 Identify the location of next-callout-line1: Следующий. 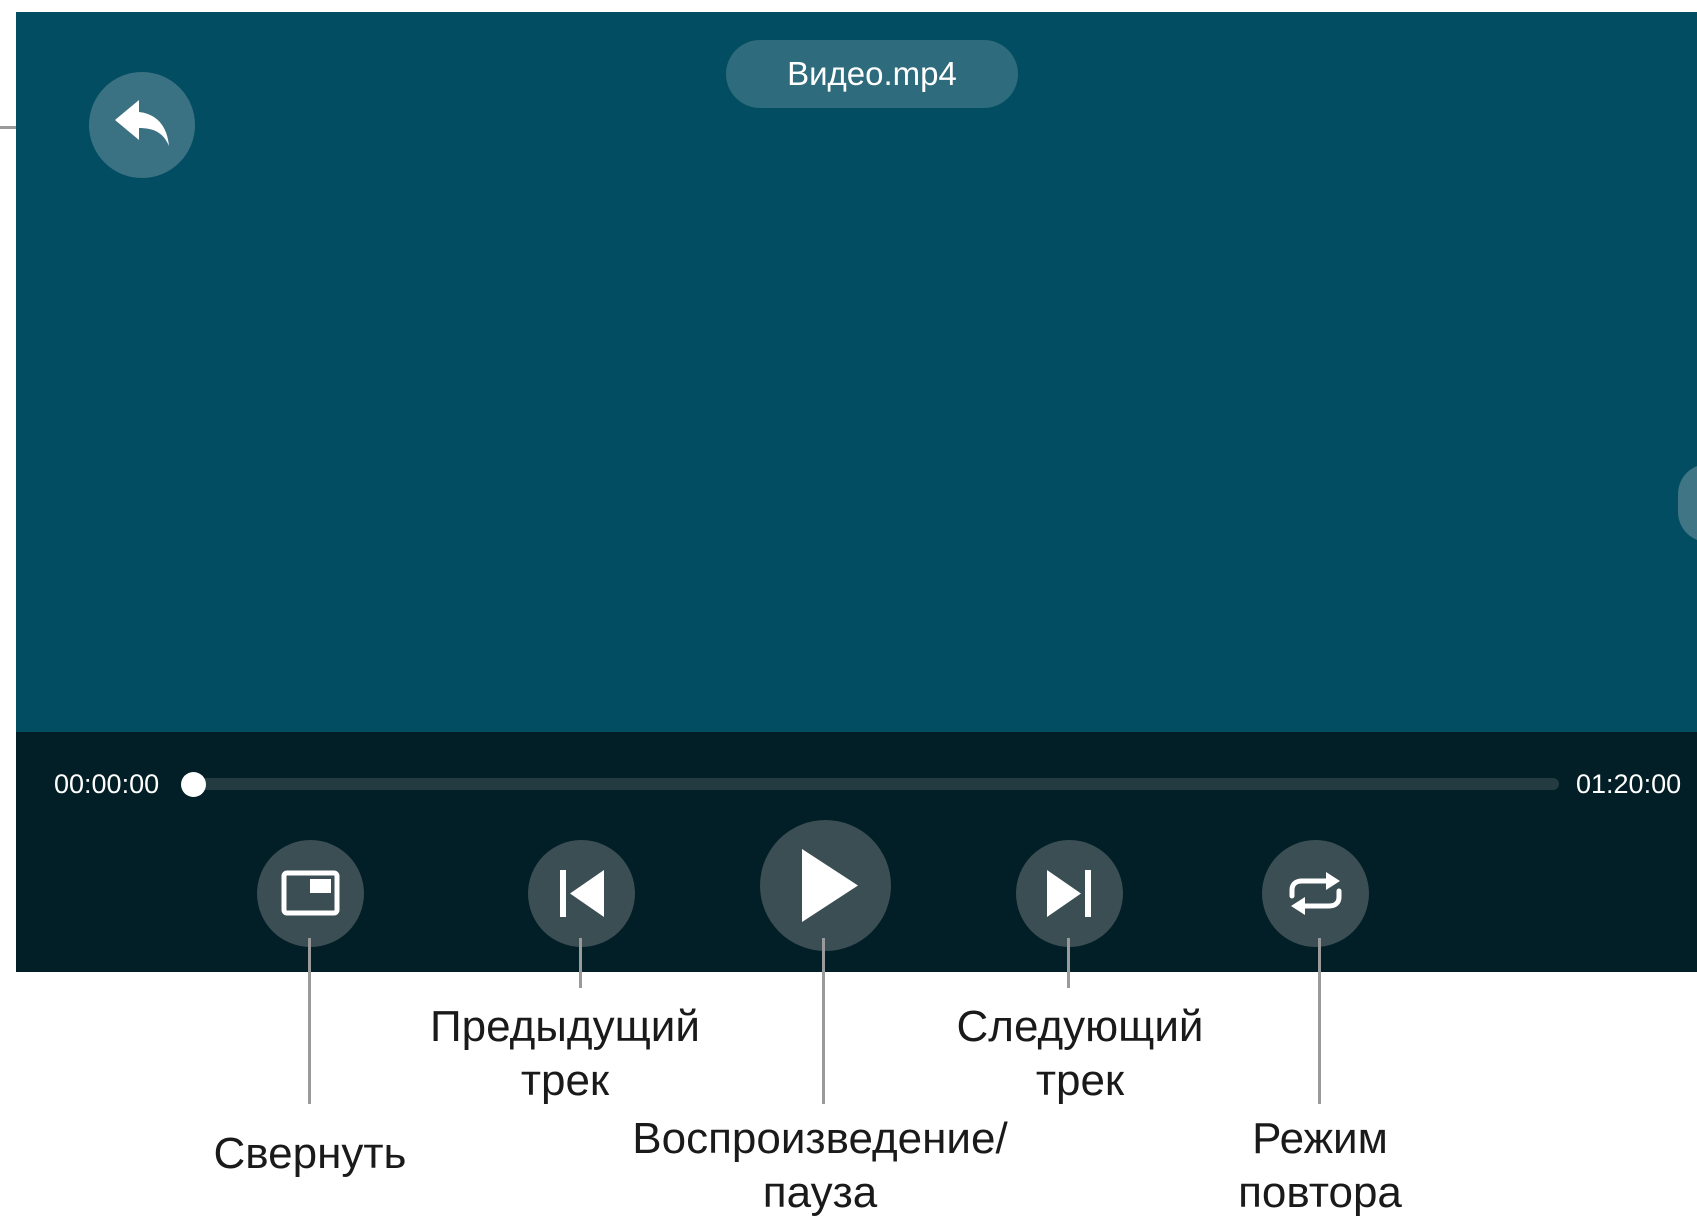
(1080, 1026).